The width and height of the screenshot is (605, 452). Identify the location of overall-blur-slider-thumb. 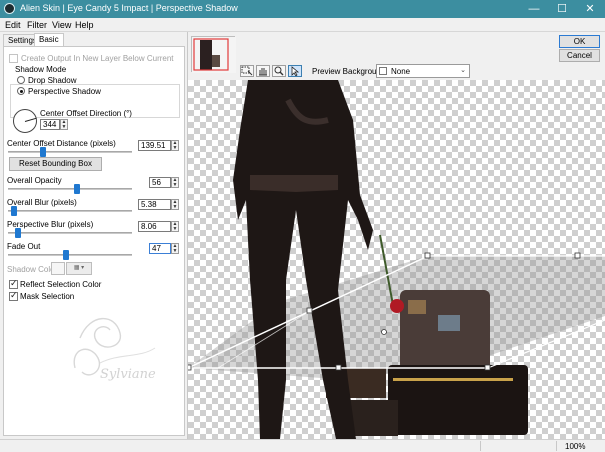
(14, 211).